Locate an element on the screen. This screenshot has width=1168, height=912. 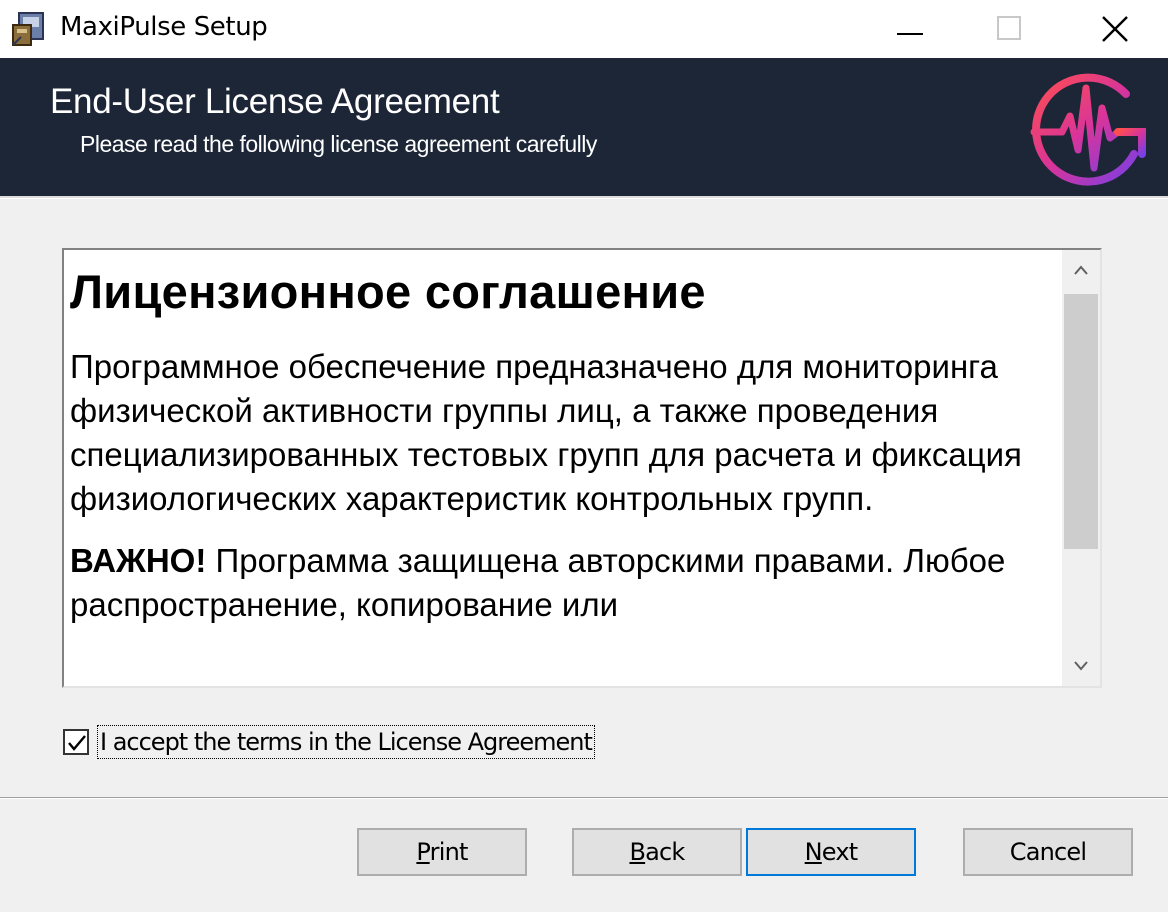
print-button-label: Print is located at coordinates (442, 852).